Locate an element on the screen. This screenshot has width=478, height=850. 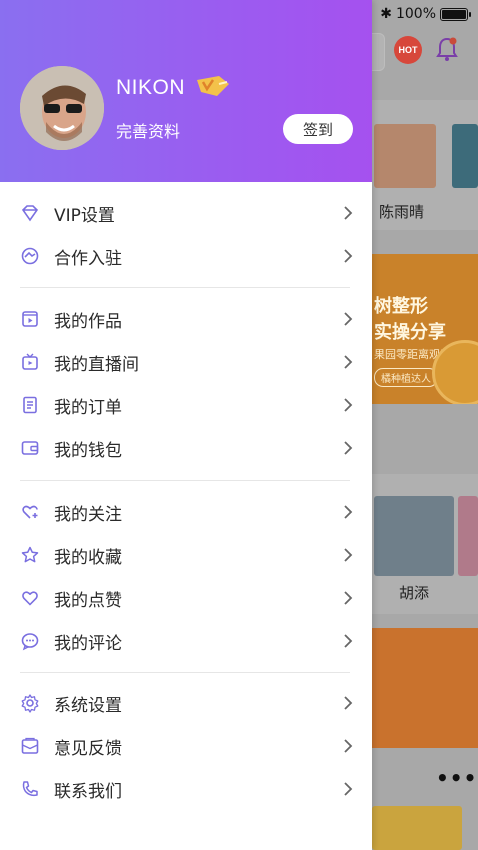
mail-icon is located at coordinates (30, 746).